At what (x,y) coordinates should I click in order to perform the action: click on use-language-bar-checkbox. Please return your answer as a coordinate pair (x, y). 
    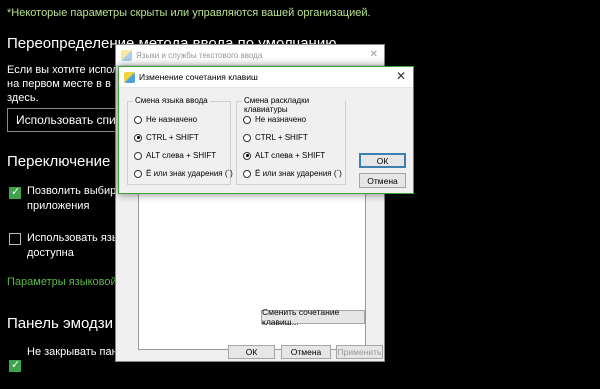
    Looking at the image, I should click on (15, 239).